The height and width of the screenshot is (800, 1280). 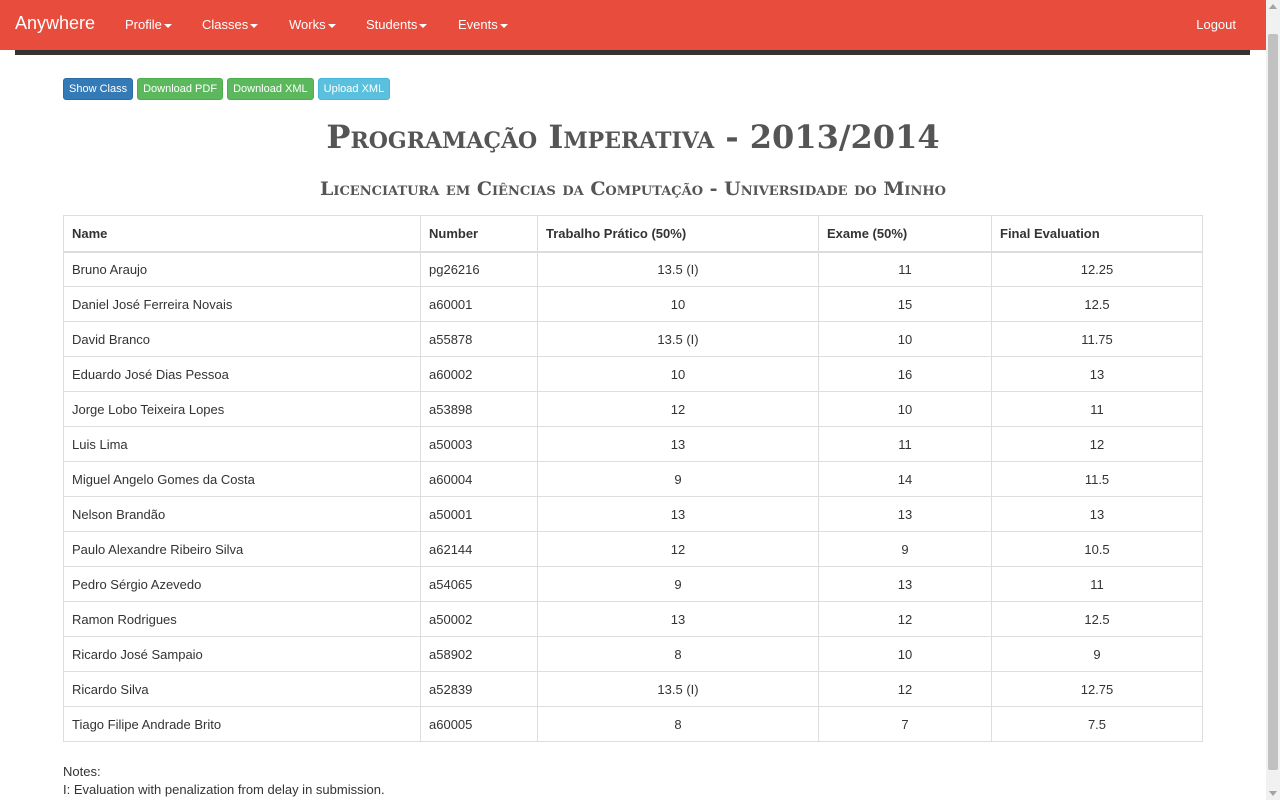 I want to click on header-number: Number, so click(x=479, y=234).